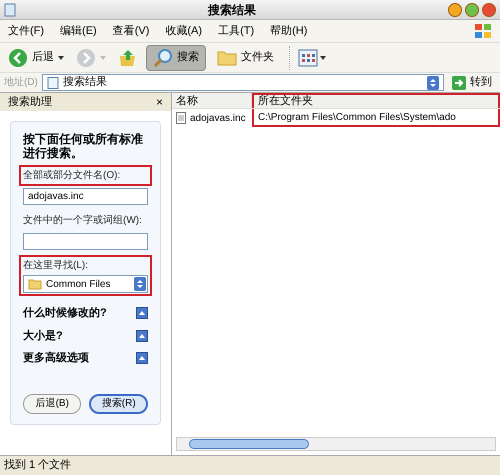  What do you see at coordinates (159, 102) in the screenshot?
I see `close-button: ×` at bounding box center [159, 102].